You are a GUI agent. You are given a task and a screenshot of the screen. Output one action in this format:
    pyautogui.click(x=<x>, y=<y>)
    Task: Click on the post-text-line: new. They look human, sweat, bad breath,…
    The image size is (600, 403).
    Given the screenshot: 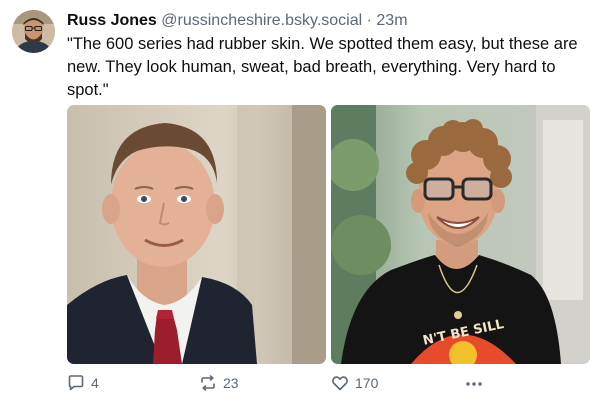 What is the action you would take?
    pyautogui.click(x=311, y=67)
    